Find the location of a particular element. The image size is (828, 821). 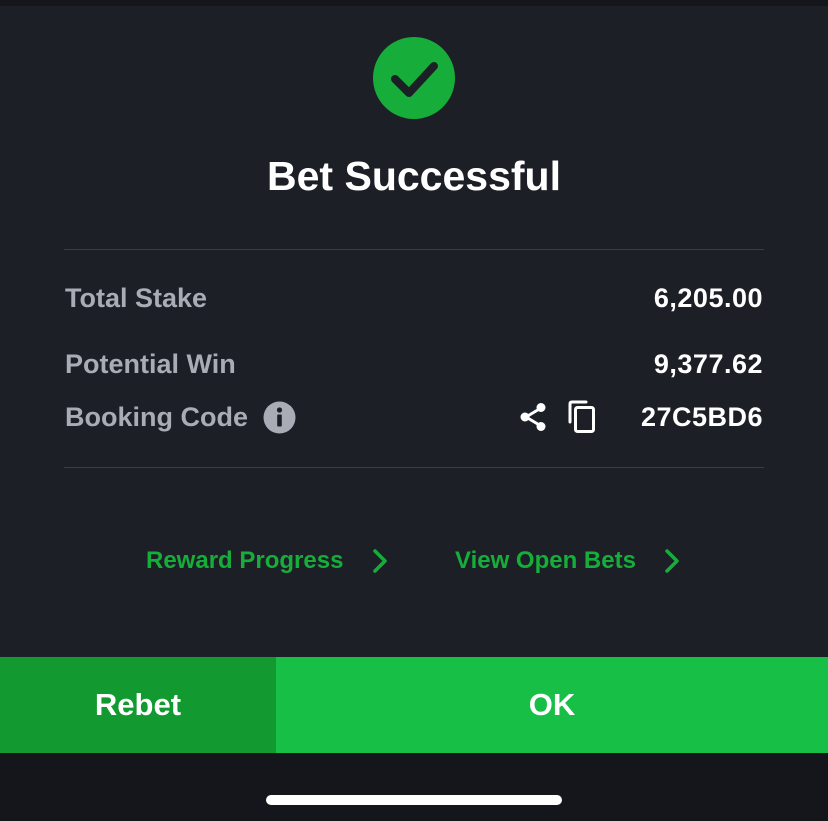

copy-icon is located at coordinates (582, 417).